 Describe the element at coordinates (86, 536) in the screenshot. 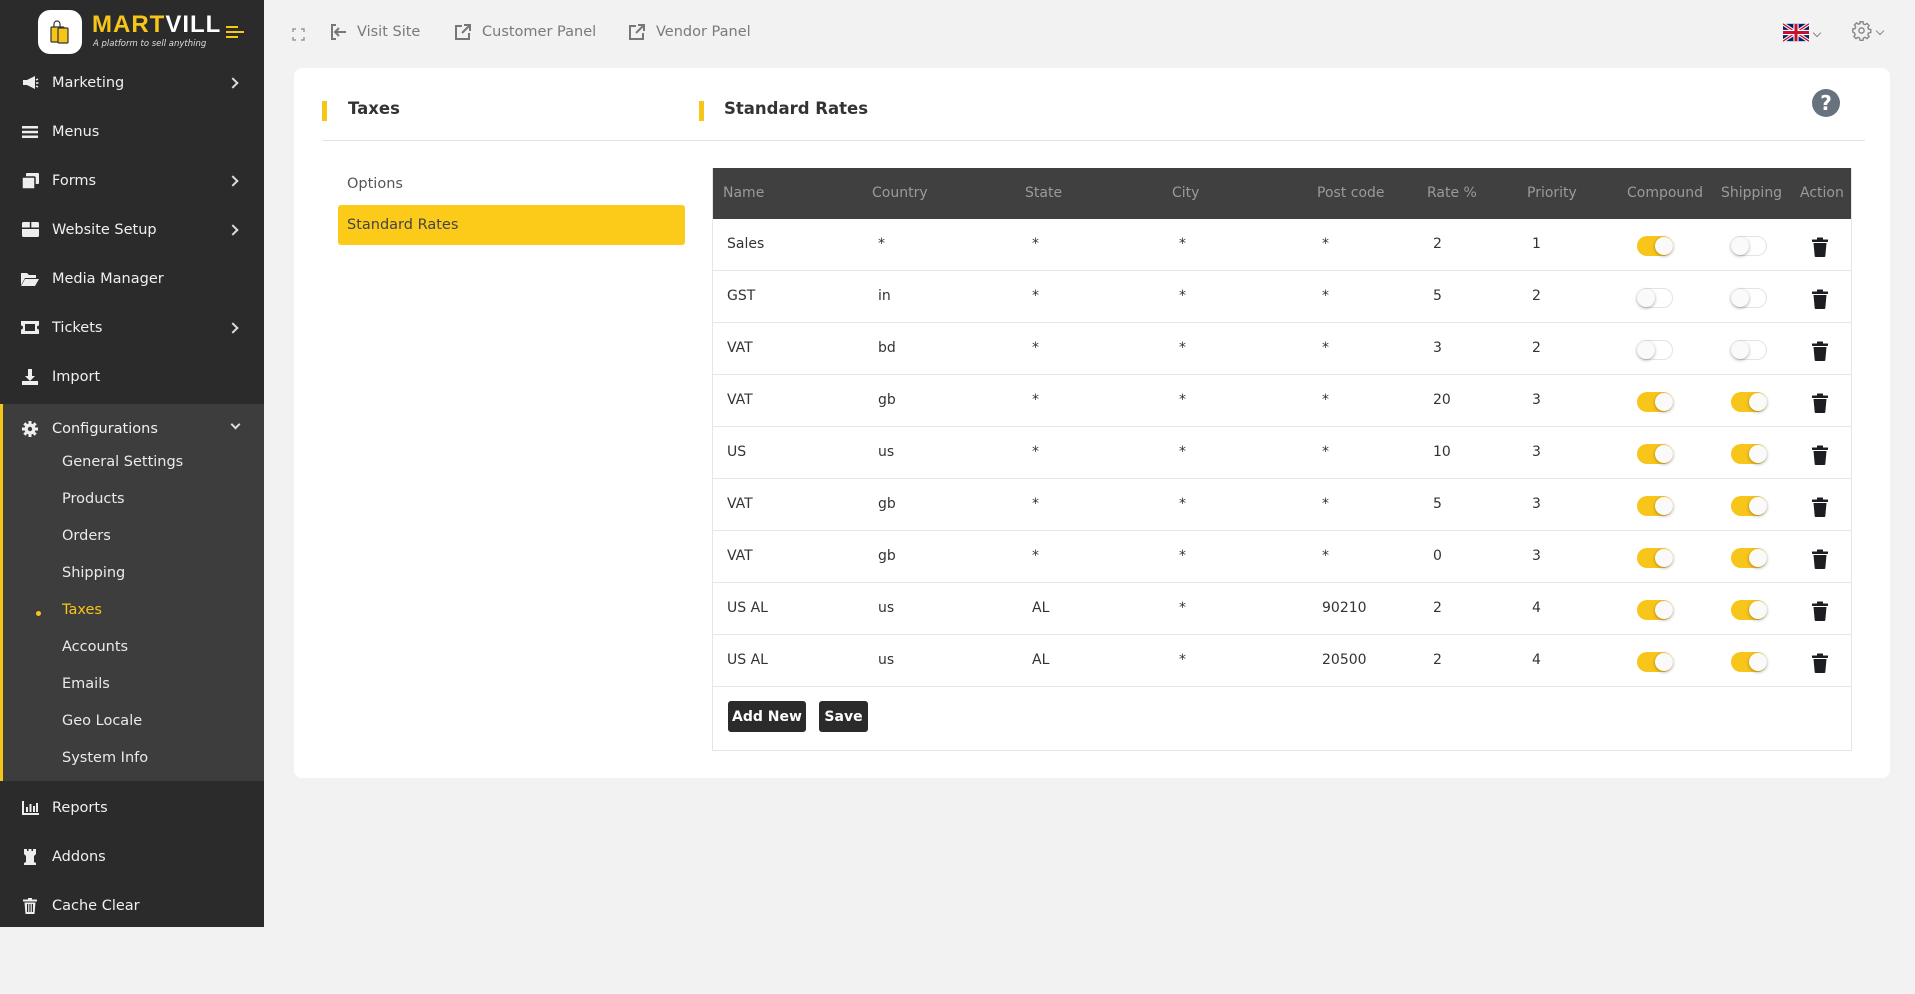

I see `submenu-item-orders: Orders` at that location.